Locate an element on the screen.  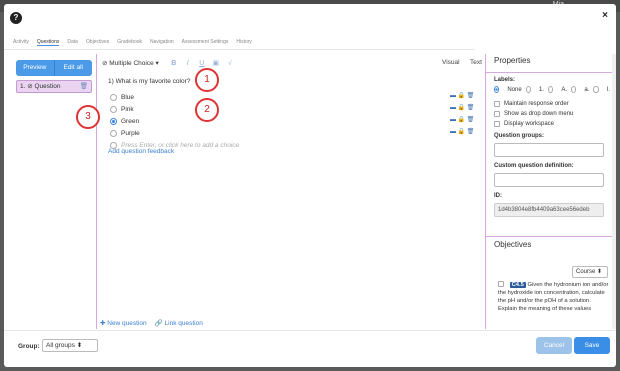
tabs-divider is located at coordinates (239, 49).